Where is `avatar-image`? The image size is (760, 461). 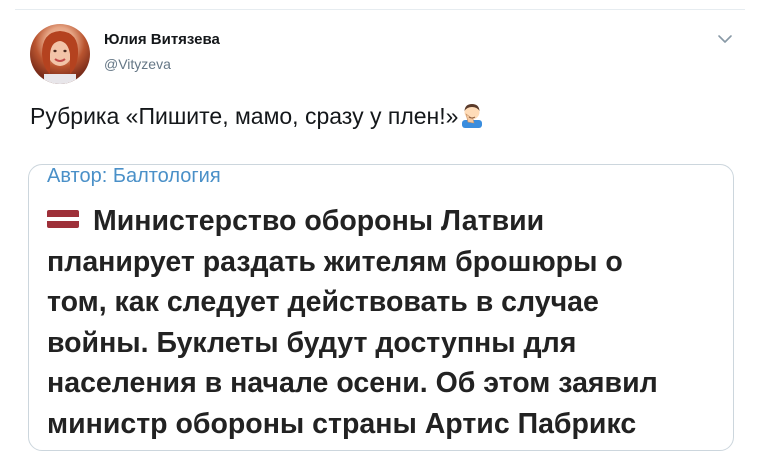
avatar-image is located at coordinates (60, 57).